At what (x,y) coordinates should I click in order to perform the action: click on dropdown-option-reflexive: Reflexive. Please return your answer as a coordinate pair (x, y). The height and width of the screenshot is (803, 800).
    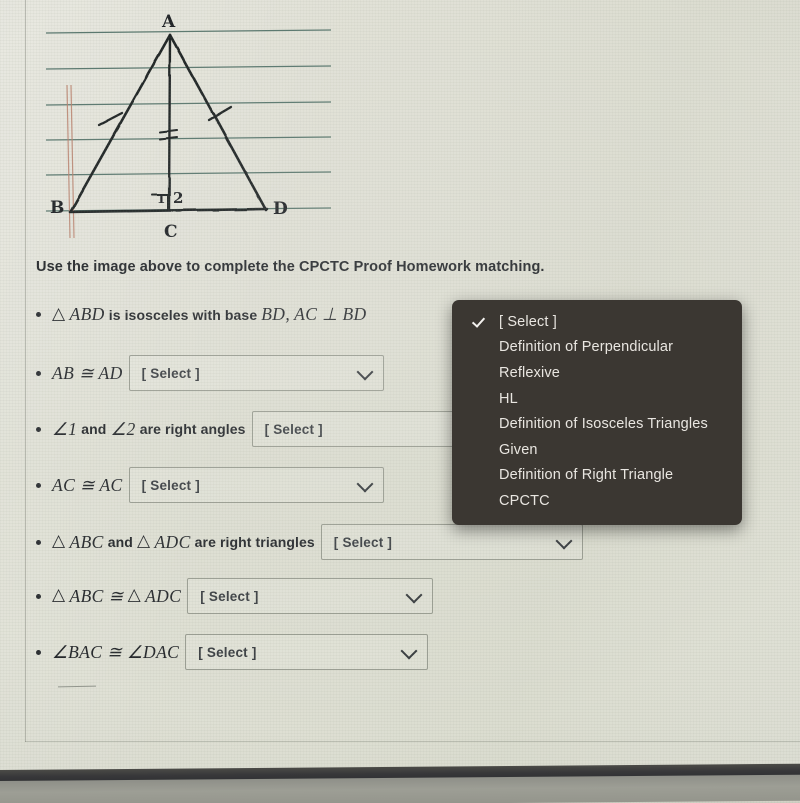
    Looking at the image, I should click on (597, 373).